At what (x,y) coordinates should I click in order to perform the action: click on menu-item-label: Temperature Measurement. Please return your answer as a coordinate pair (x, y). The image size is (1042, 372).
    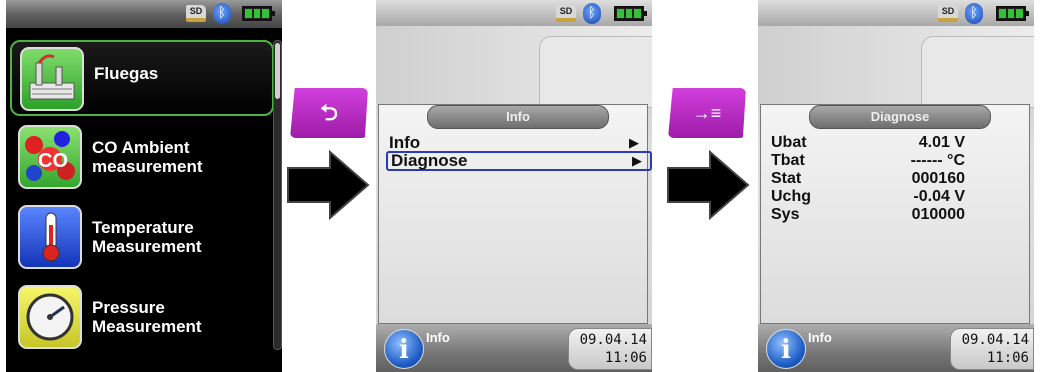
    Looking at the image, I should click on (147, 237).